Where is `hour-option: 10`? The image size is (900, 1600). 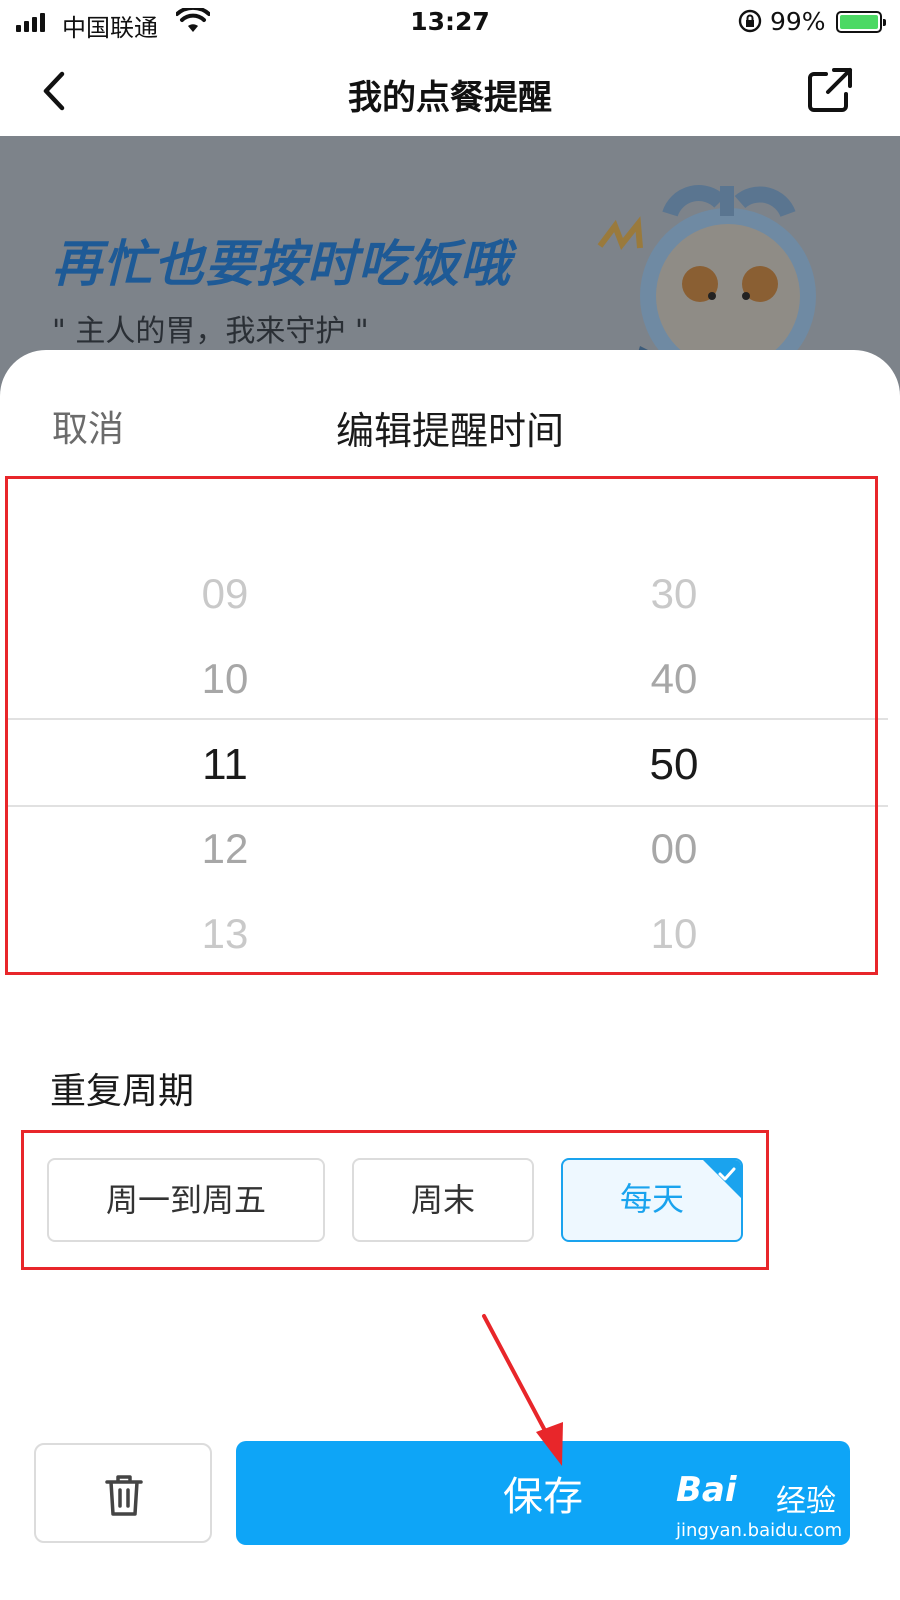 hour-option: 10 is located at coordinates (225, 679).